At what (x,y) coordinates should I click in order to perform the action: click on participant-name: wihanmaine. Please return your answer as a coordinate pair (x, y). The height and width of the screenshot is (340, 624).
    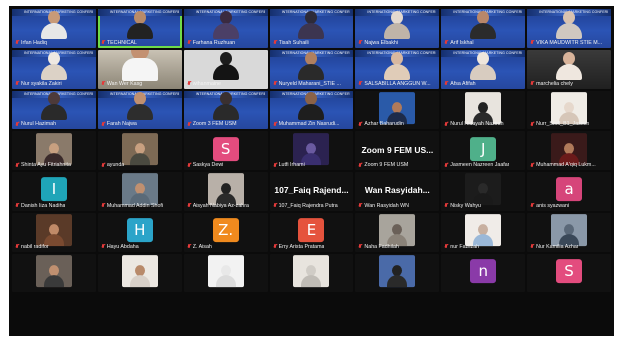
    Looking at the image, I should click on (206, 83).